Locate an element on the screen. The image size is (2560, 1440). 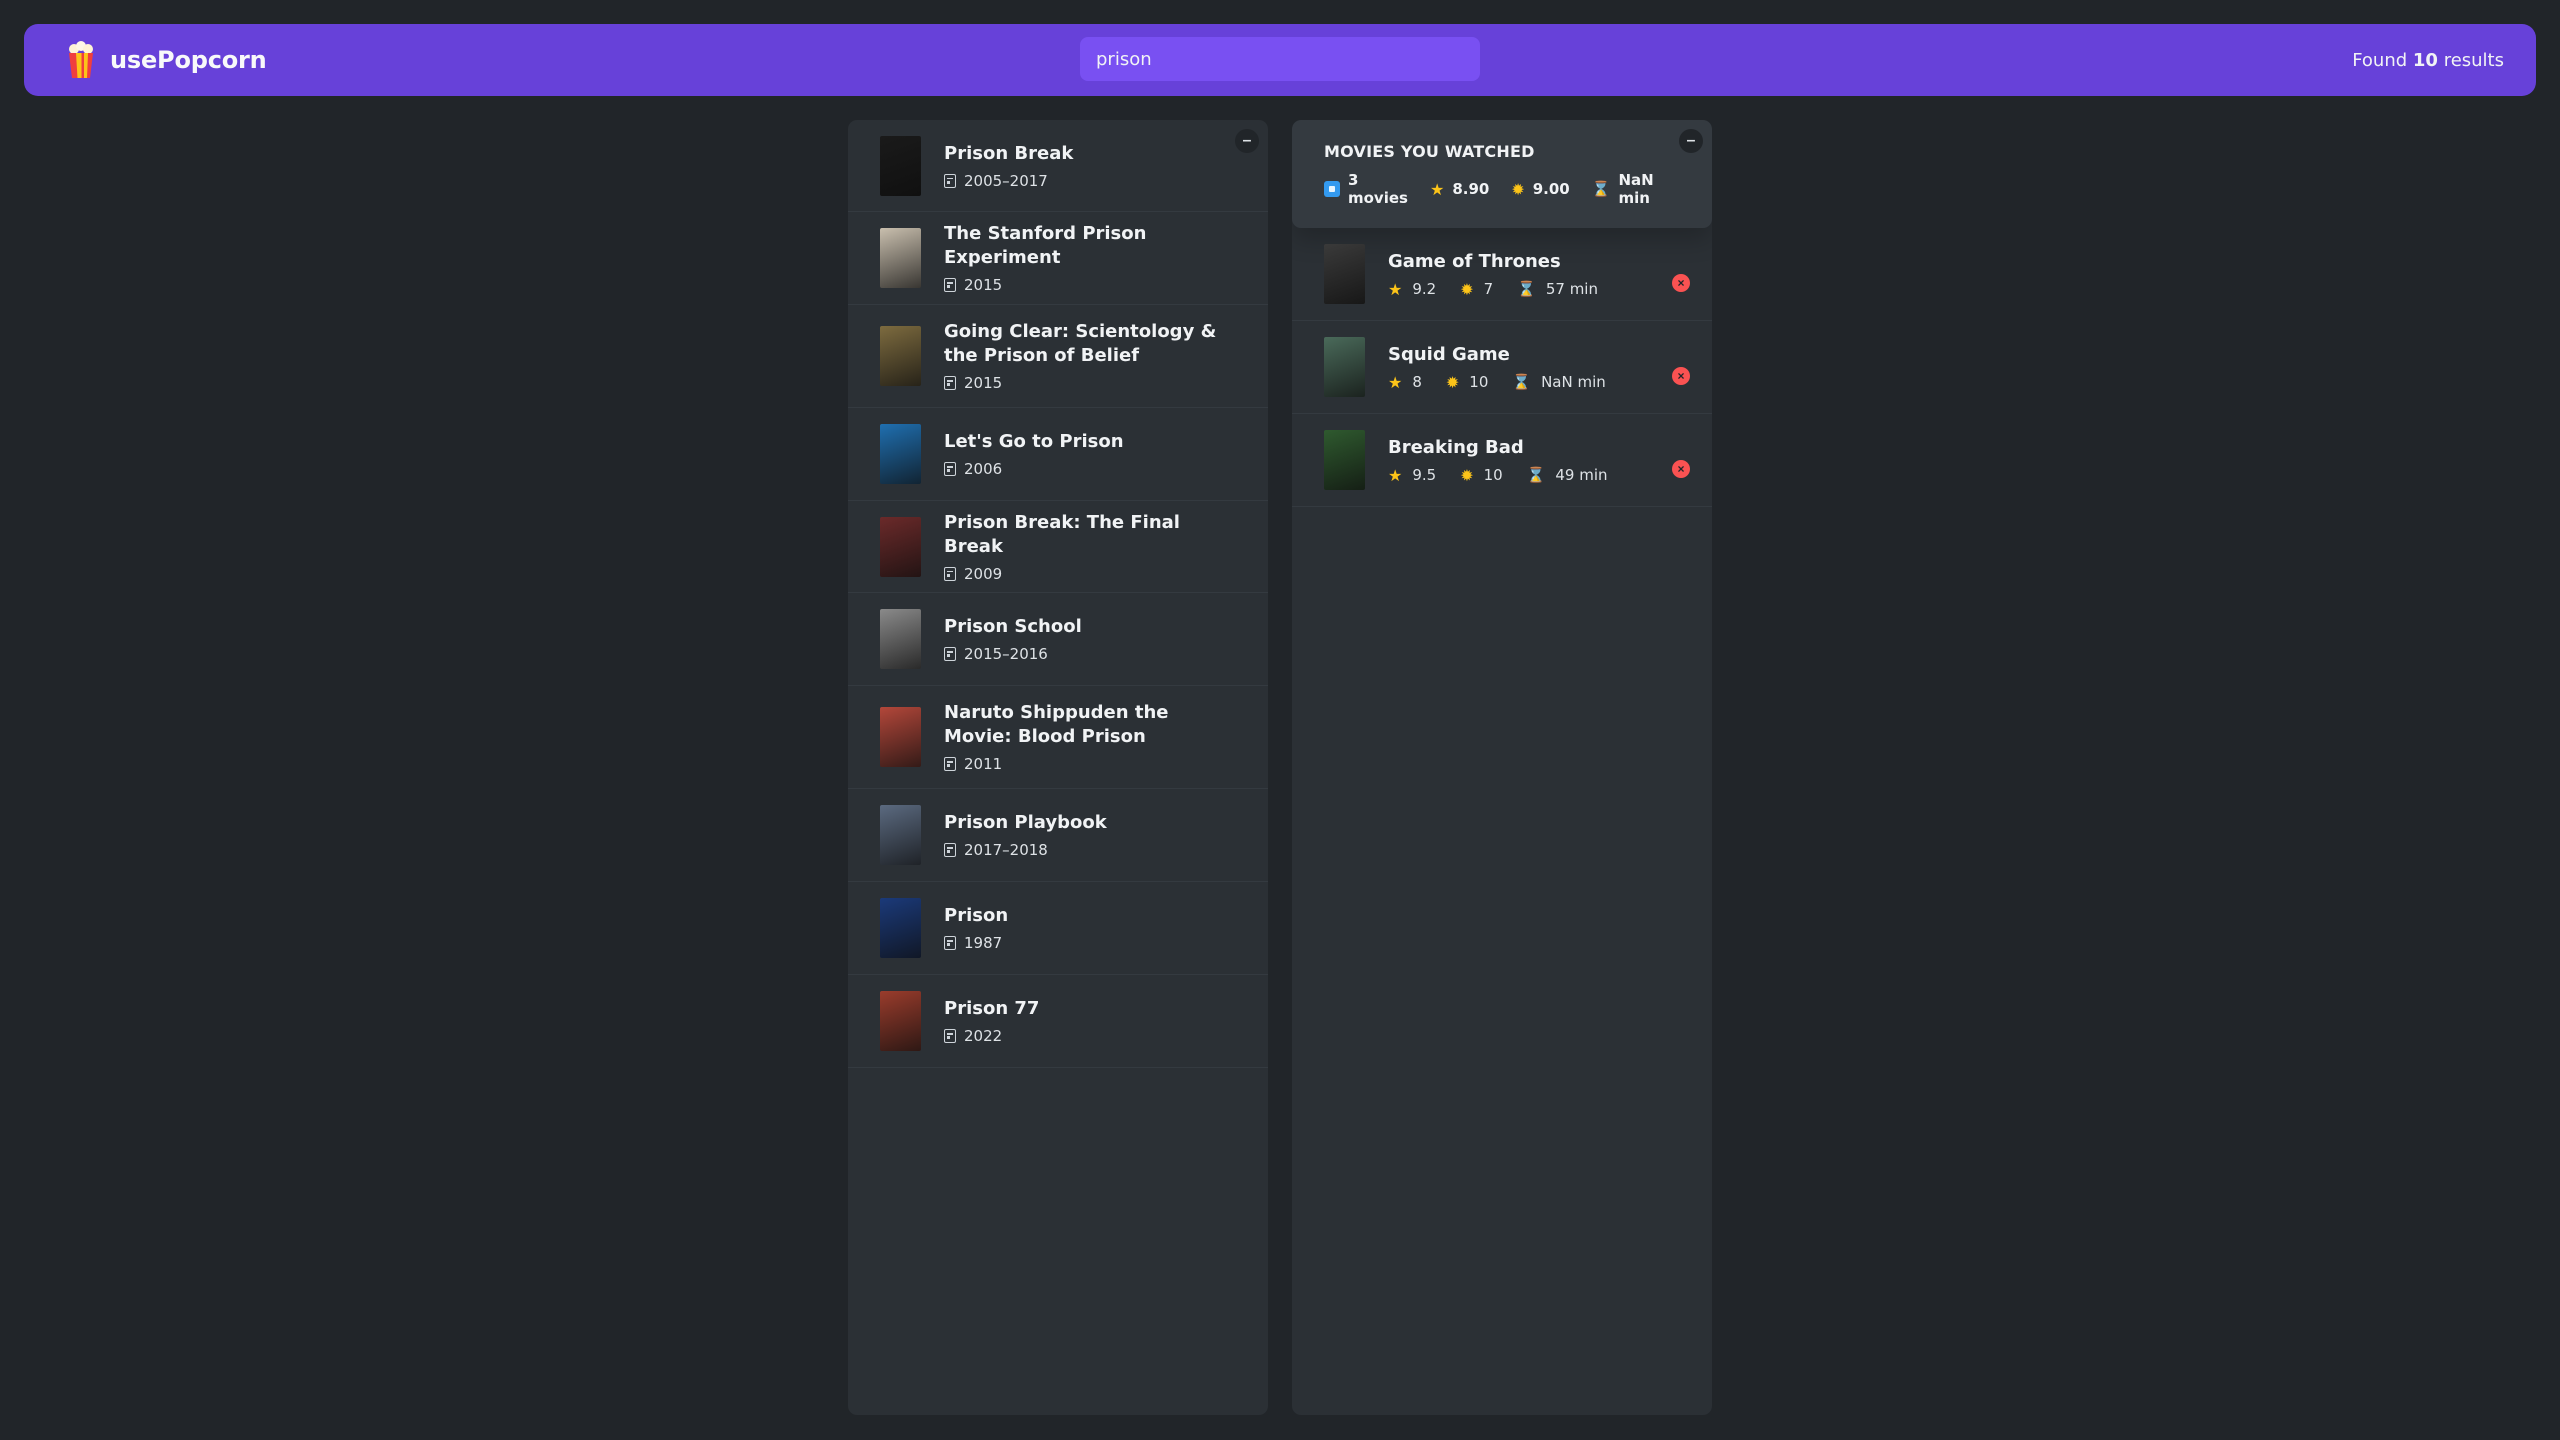
summary-imdb: ★ 8.90 is located at coordinates (1459, 189).